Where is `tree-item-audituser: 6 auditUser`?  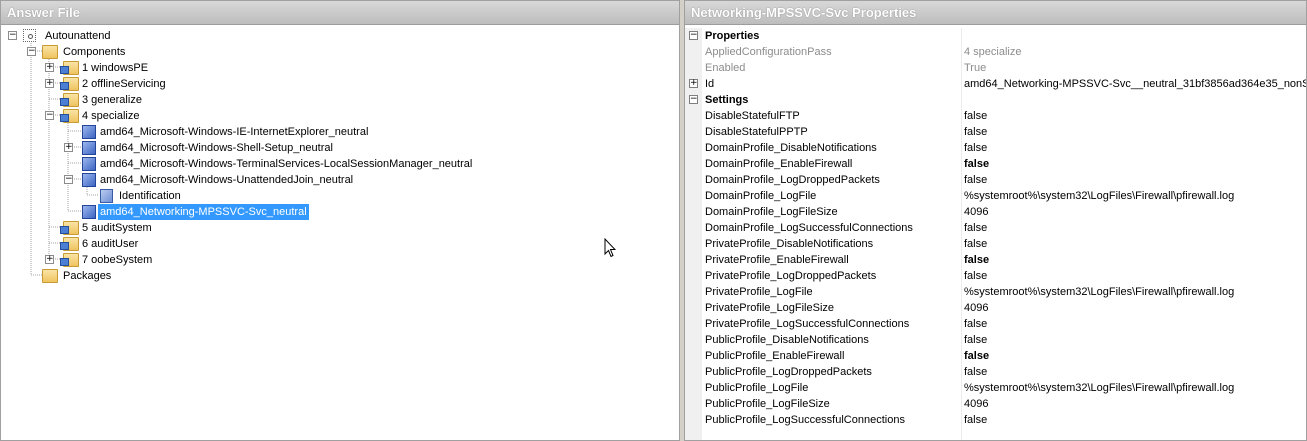
tree-item-audituser: 6 auditUser is located at coordinates (201, 244).